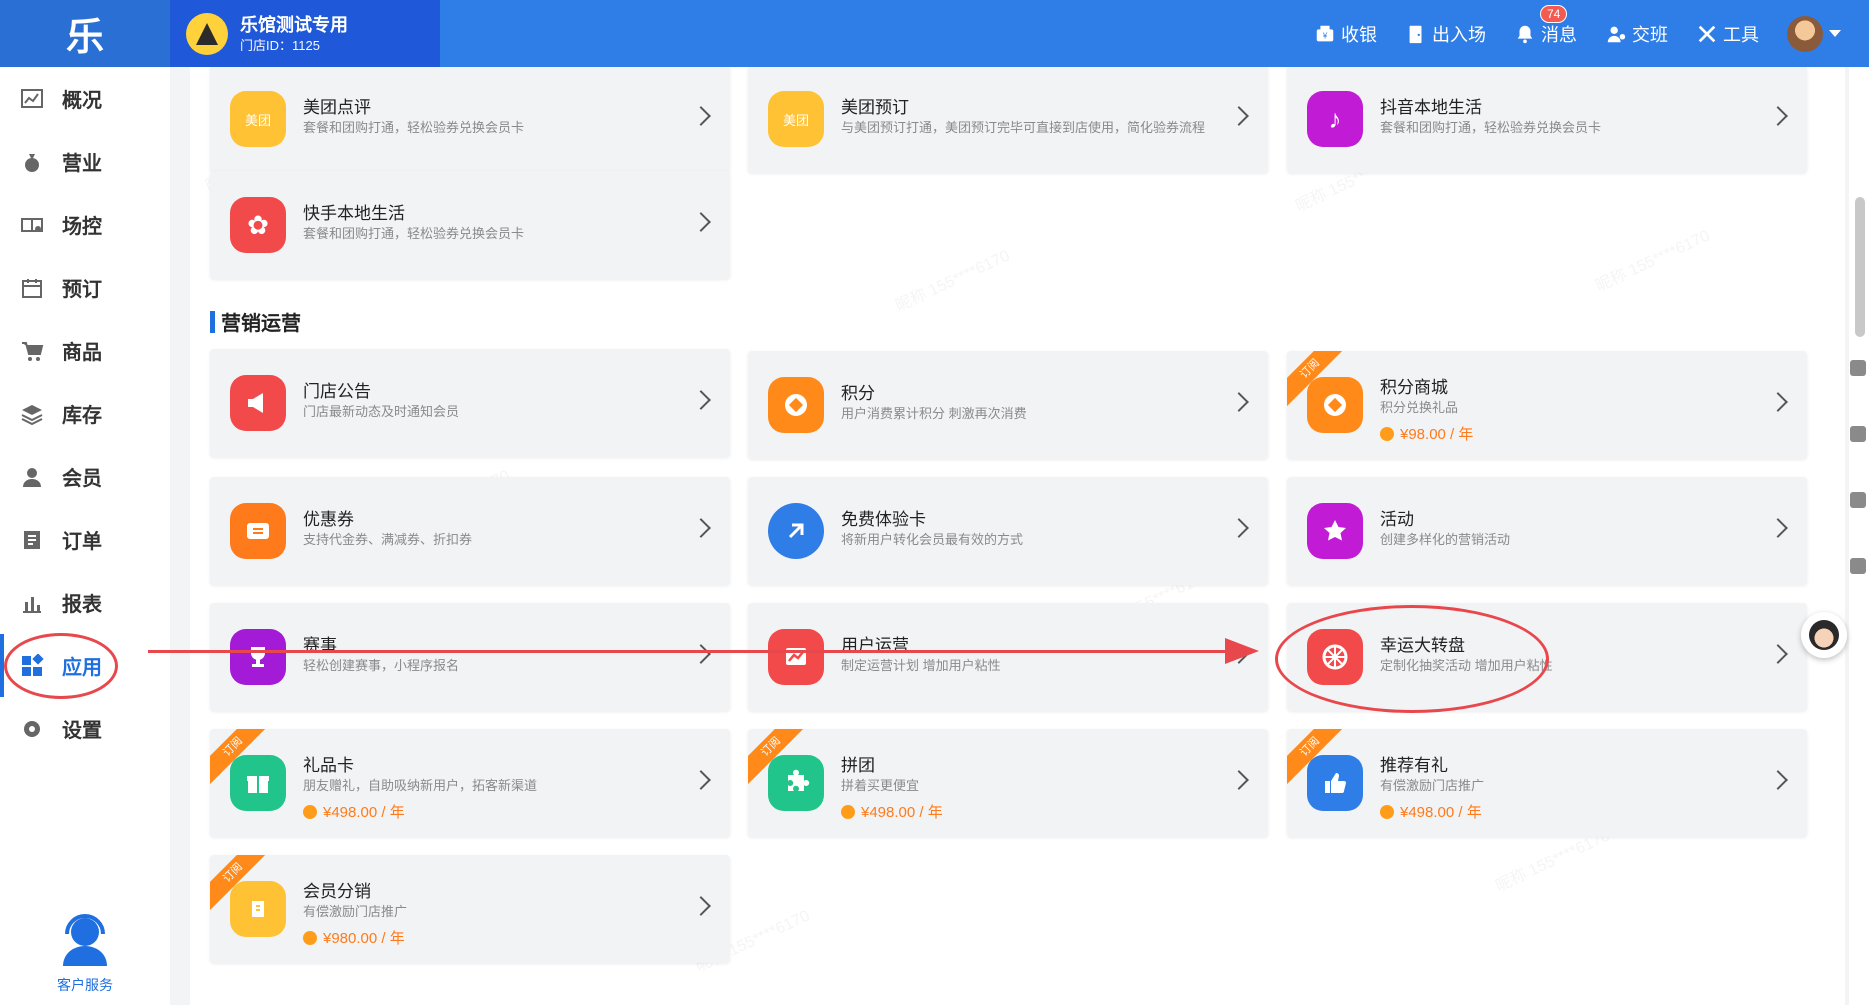 The height and width of the screenshot is (1005, 1869). What do you see at coordinates (1008, 405) in the screenshot?
I see `app-card-points: 积分 用户消费累计积分 刺激再次消费` at bounding box center [1008, 405].